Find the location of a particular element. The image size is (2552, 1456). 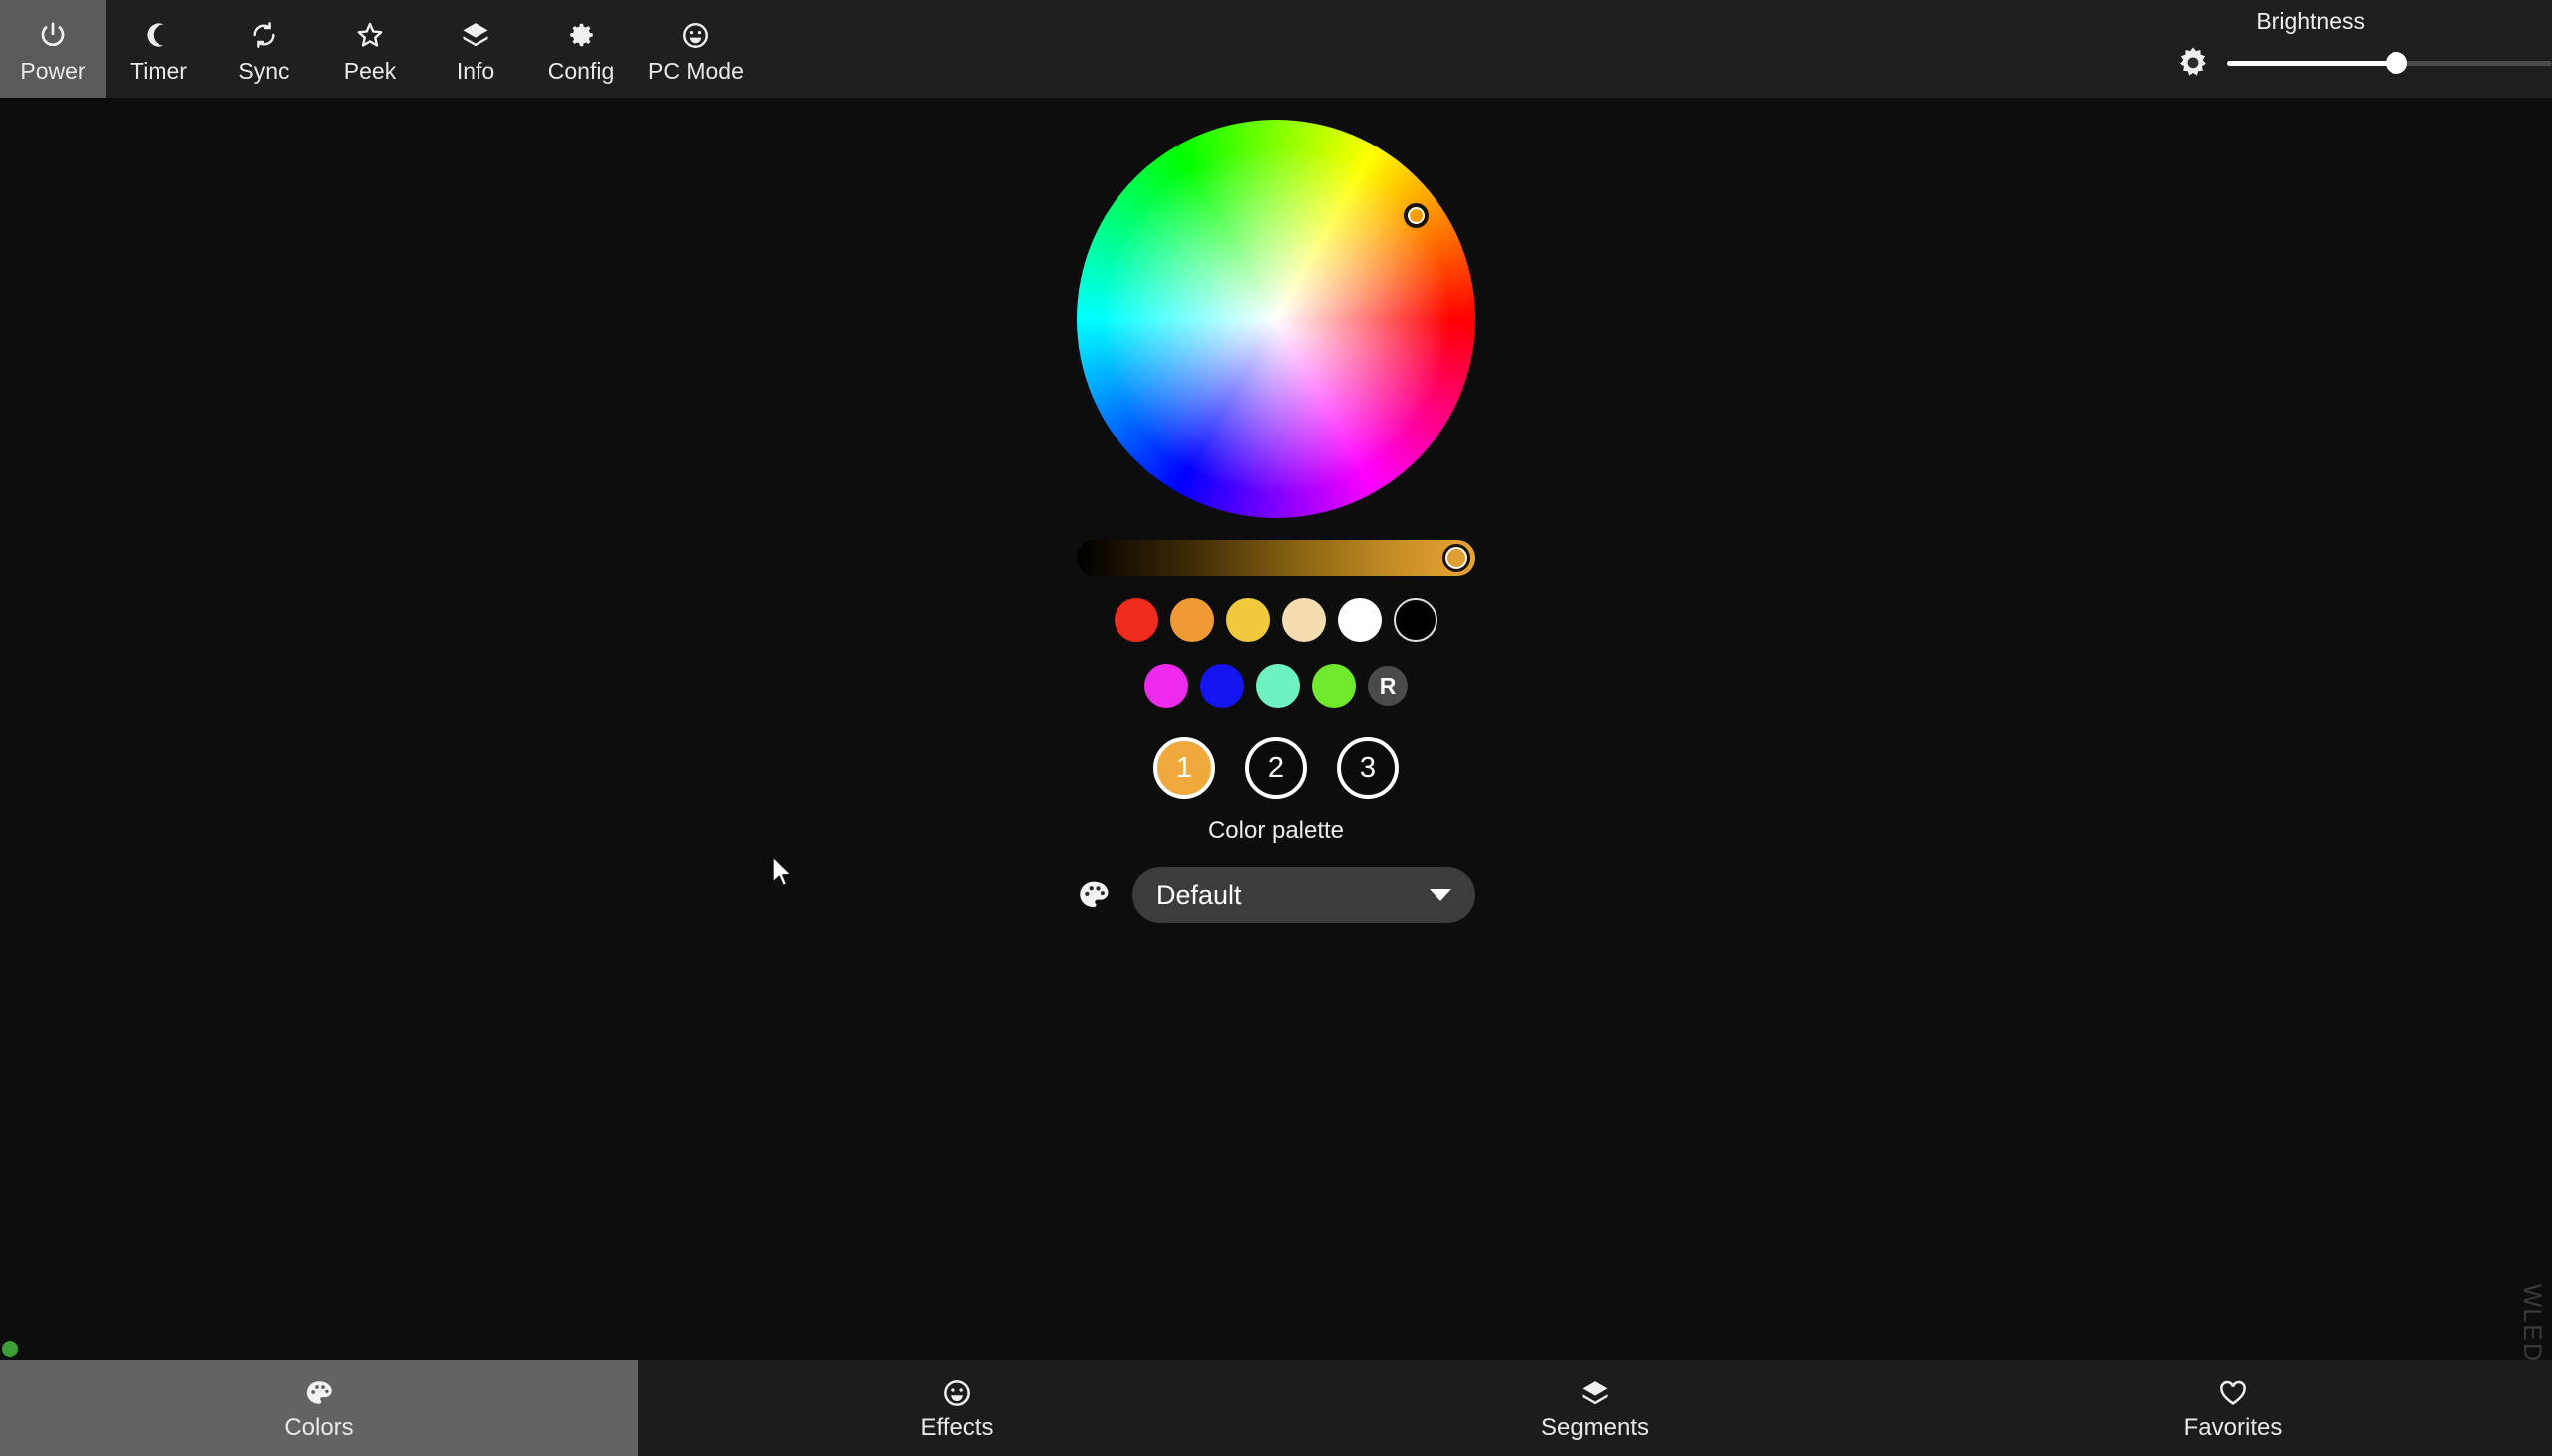

nav-tab-segments: Segments is located at coordinates (1595, 1408).